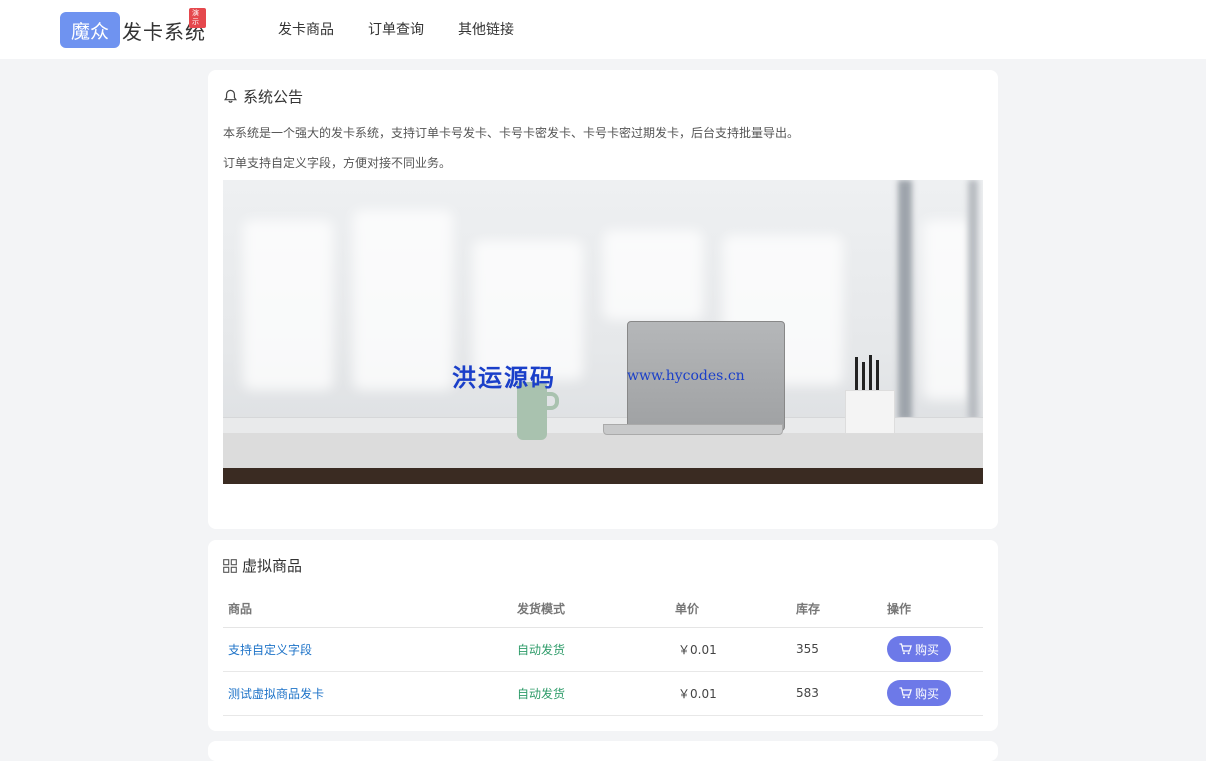 The width and height of the screenshot is (1206, 761). What do you see at coordinates (90, 30) in the screenshot?
I see `logo-mark: 魔众` at bounding box center [90, 30].